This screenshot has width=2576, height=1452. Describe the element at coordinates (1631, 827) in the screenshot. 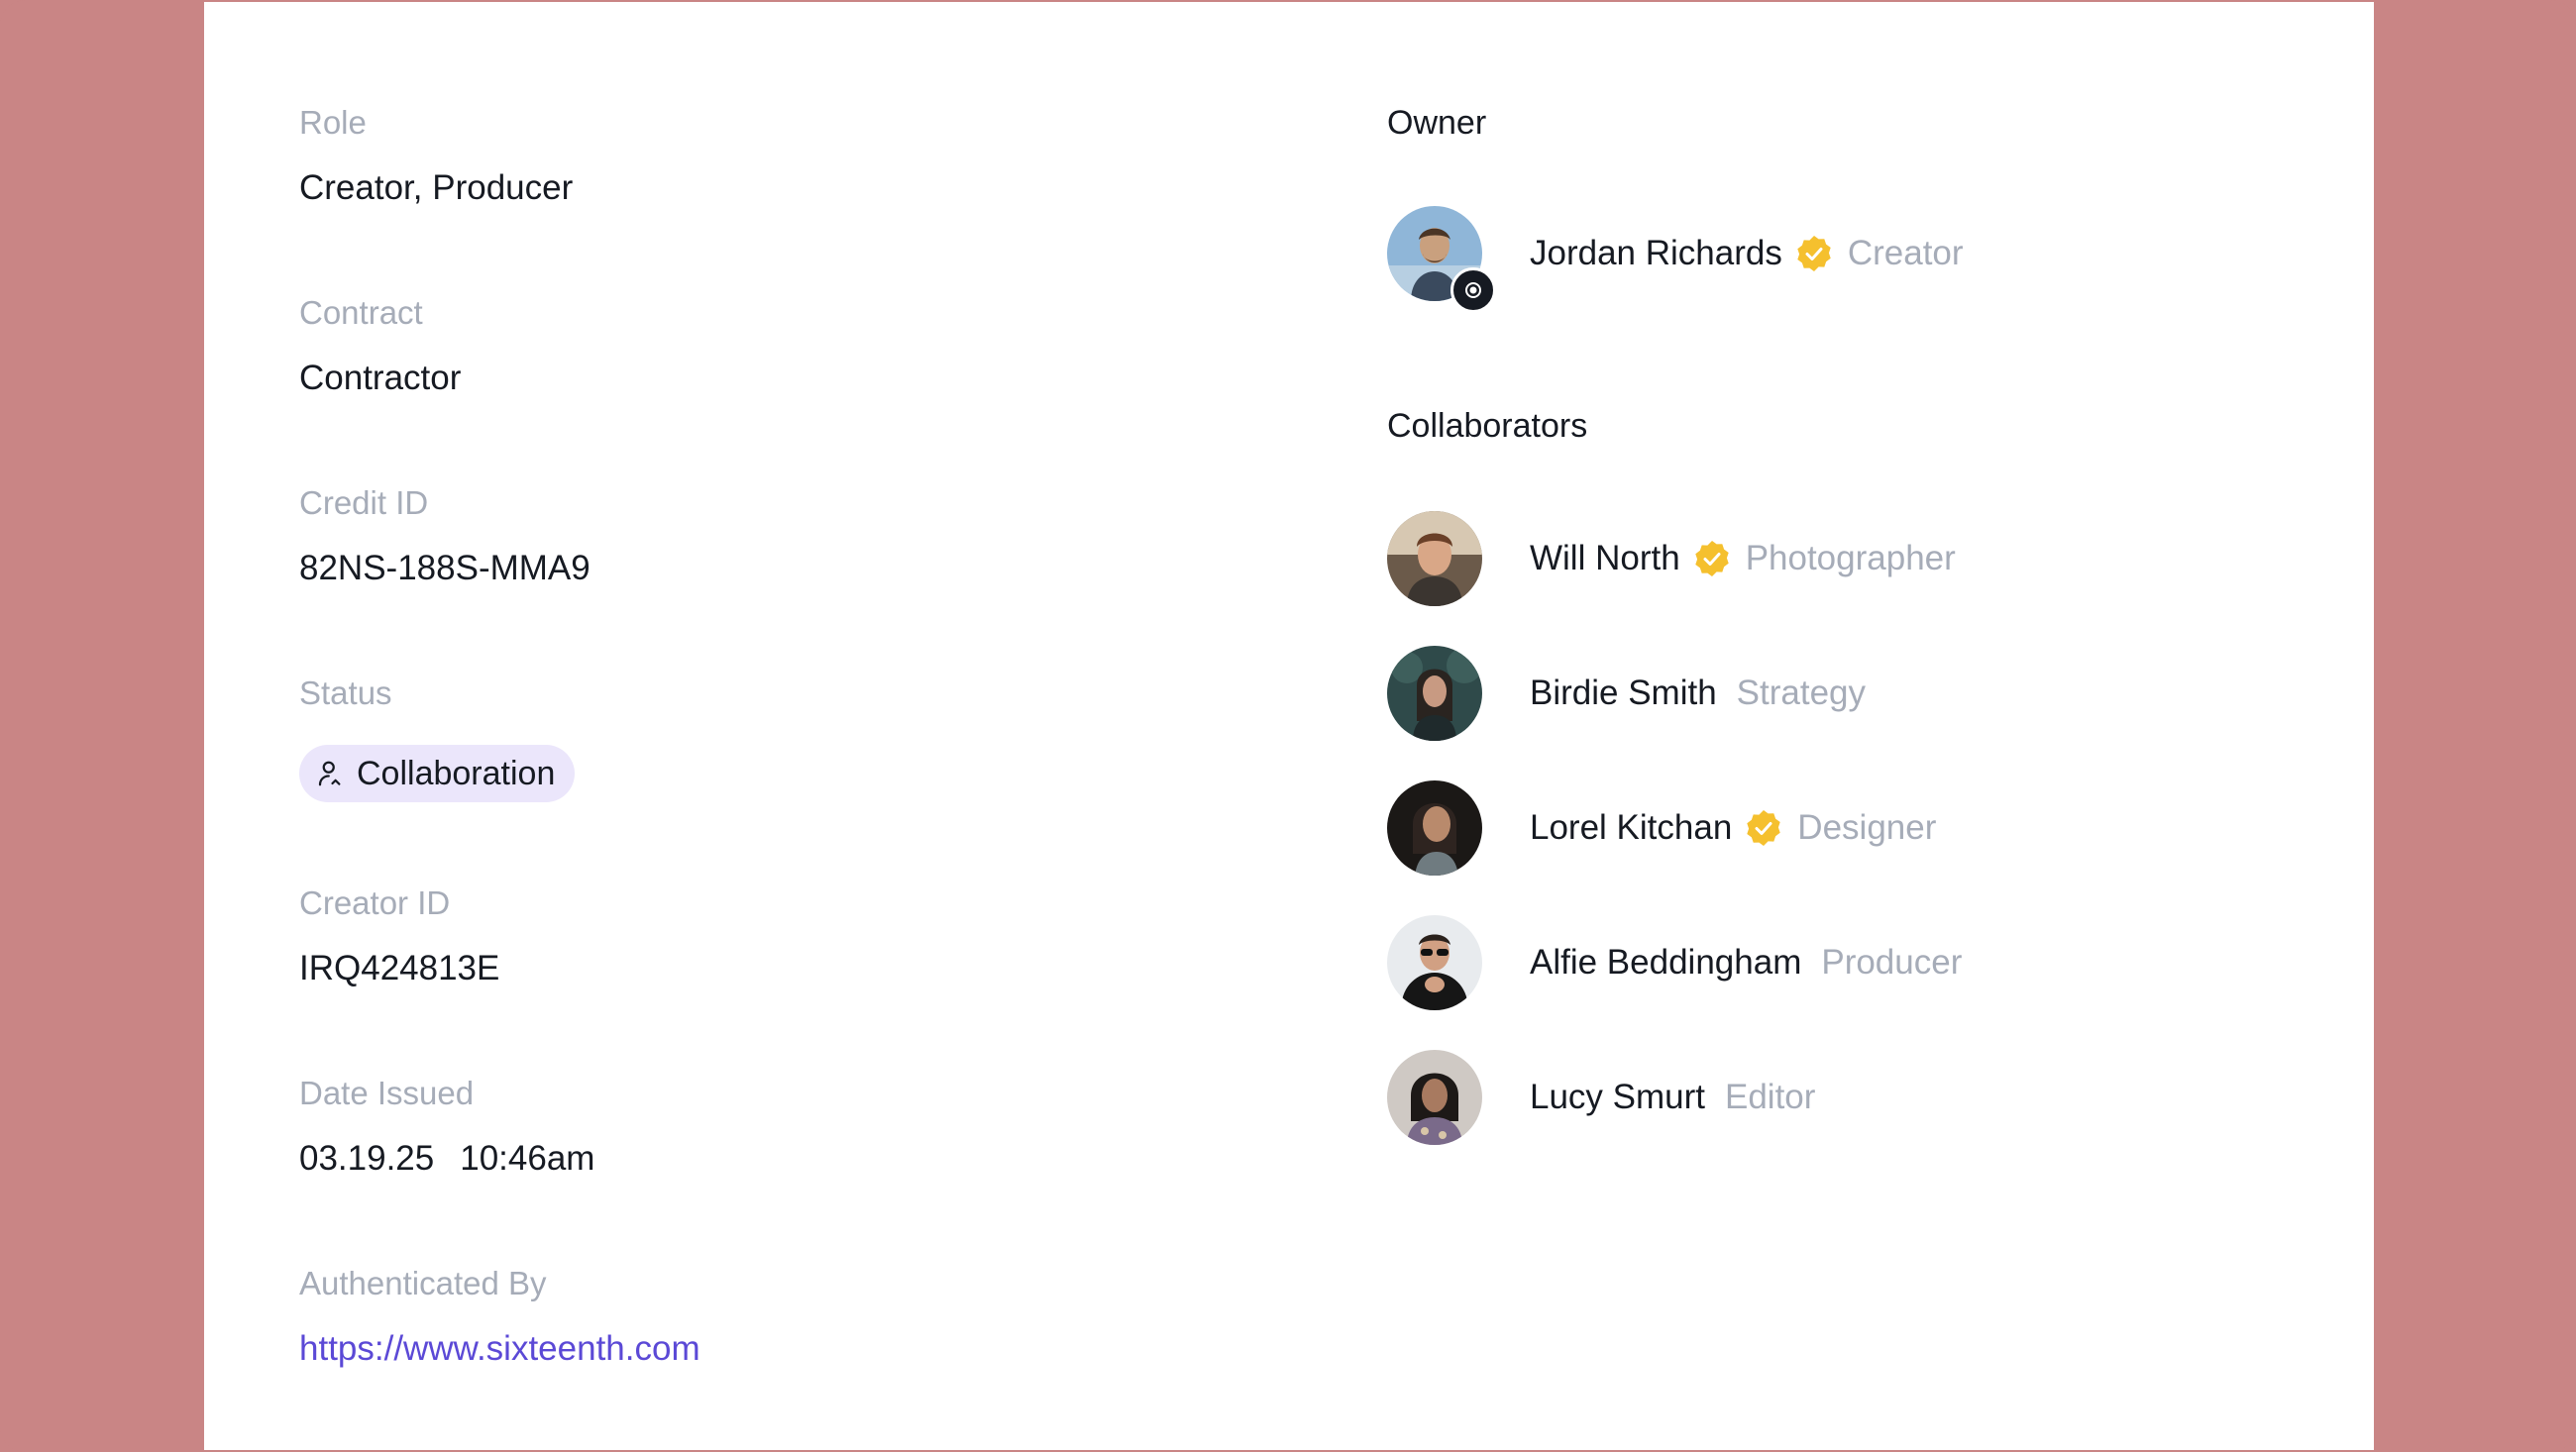

I see `collaborator-name: Lorel Kitchan` at that location.